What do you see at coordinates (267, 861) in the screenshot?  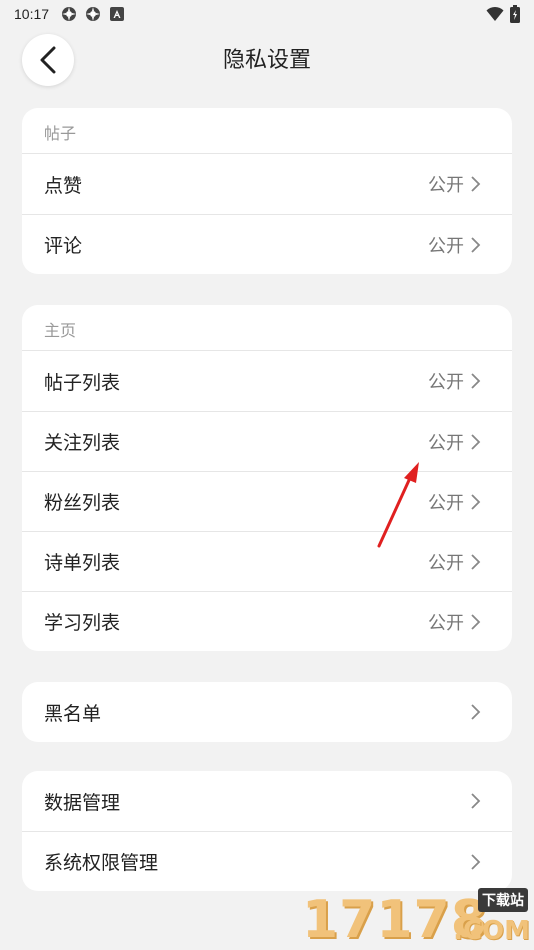 I see `row-system-permission-management: 系统权限管理` at bounding box center [267, 861].